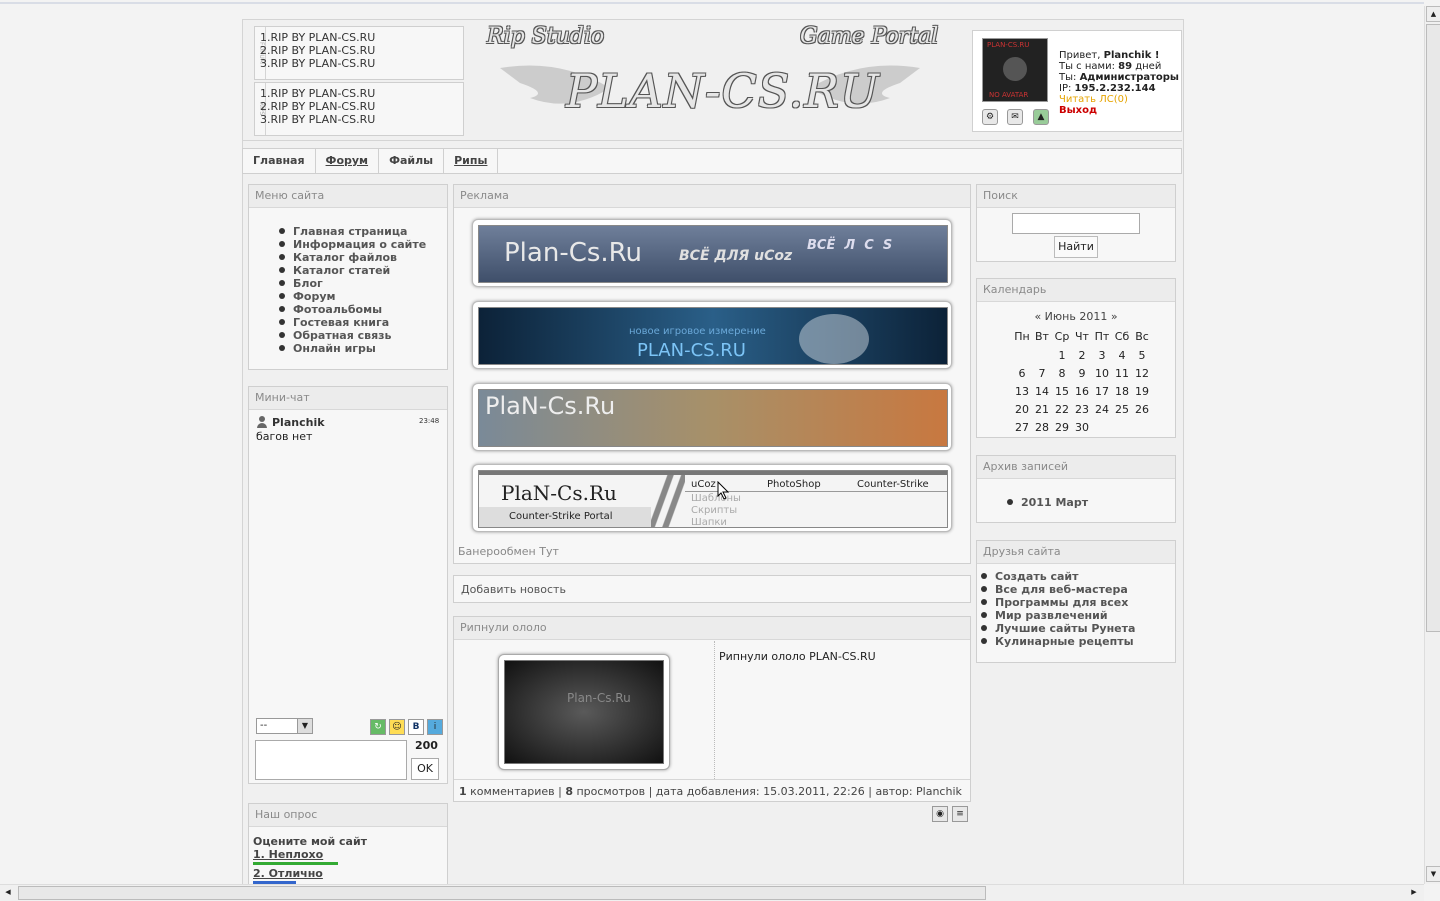 The height and width of the screenshot is (901, 1440). What do you see at coordinates (723, 91) in the screenshot?
I see `logo-main: PLAN-CS.RU` at bounding box center [723, 91].